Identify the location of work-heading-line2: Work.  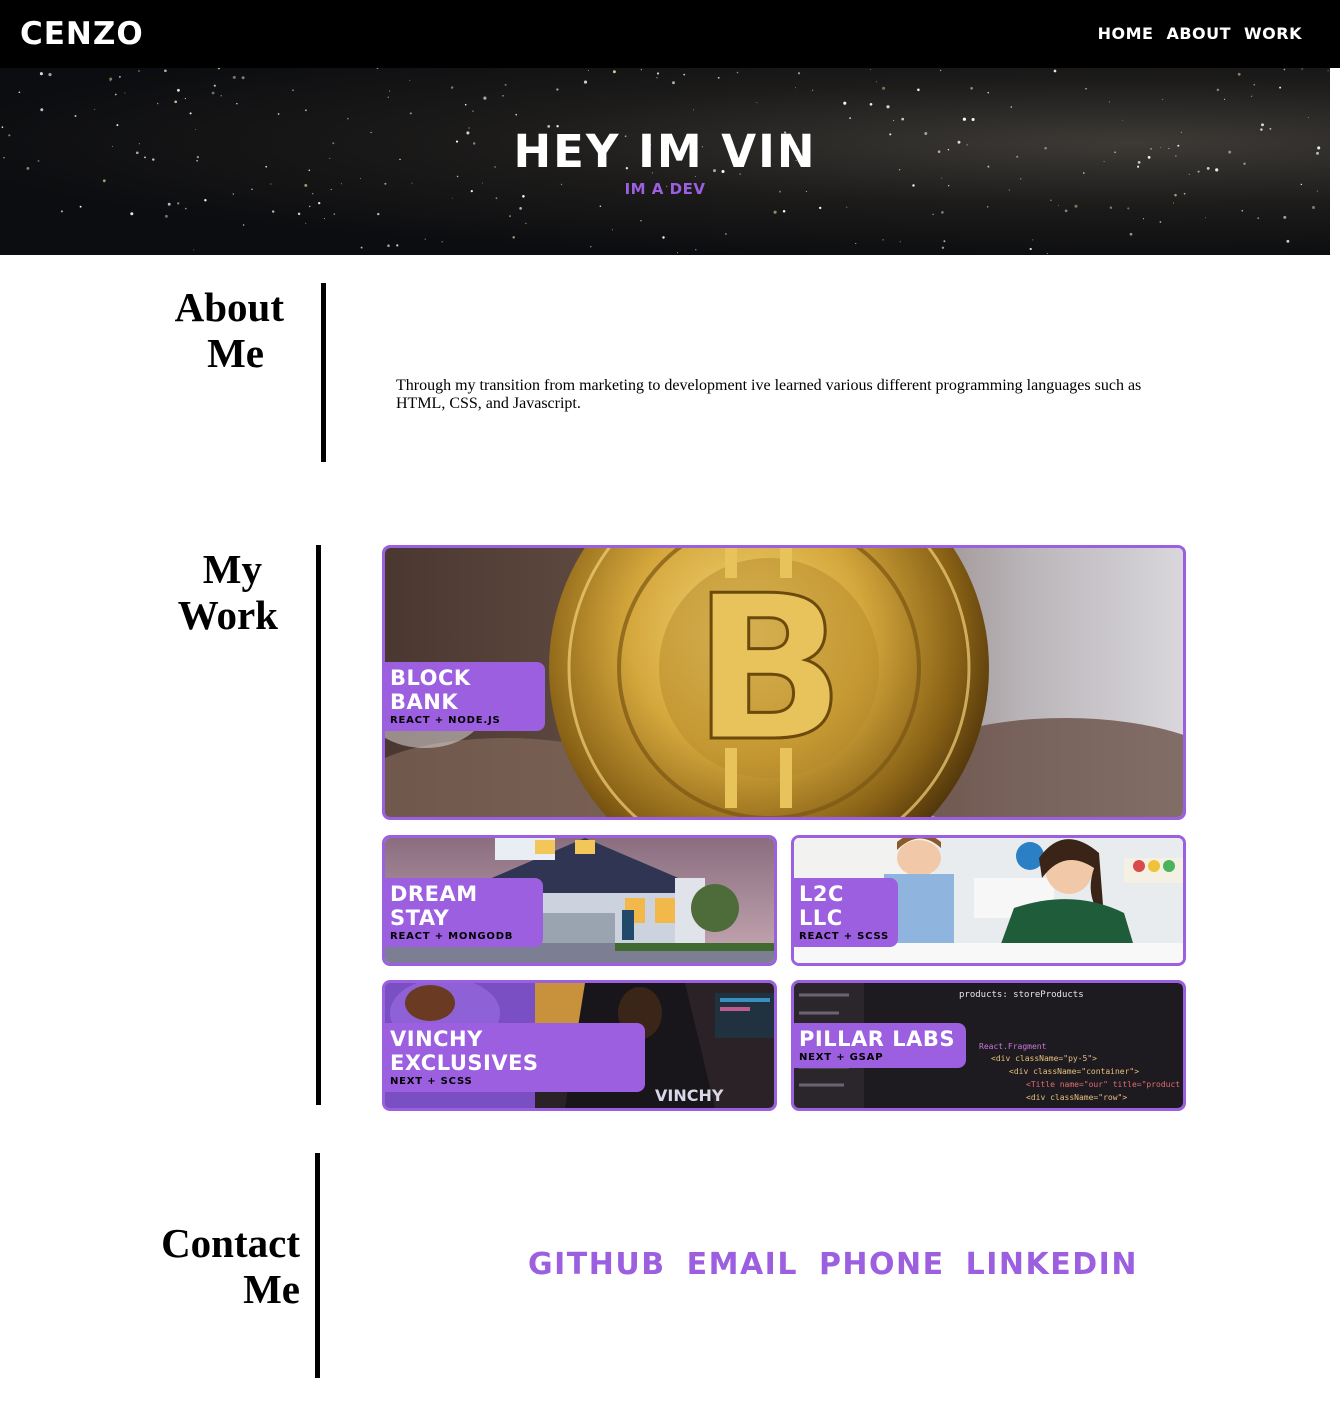
(227, 615).